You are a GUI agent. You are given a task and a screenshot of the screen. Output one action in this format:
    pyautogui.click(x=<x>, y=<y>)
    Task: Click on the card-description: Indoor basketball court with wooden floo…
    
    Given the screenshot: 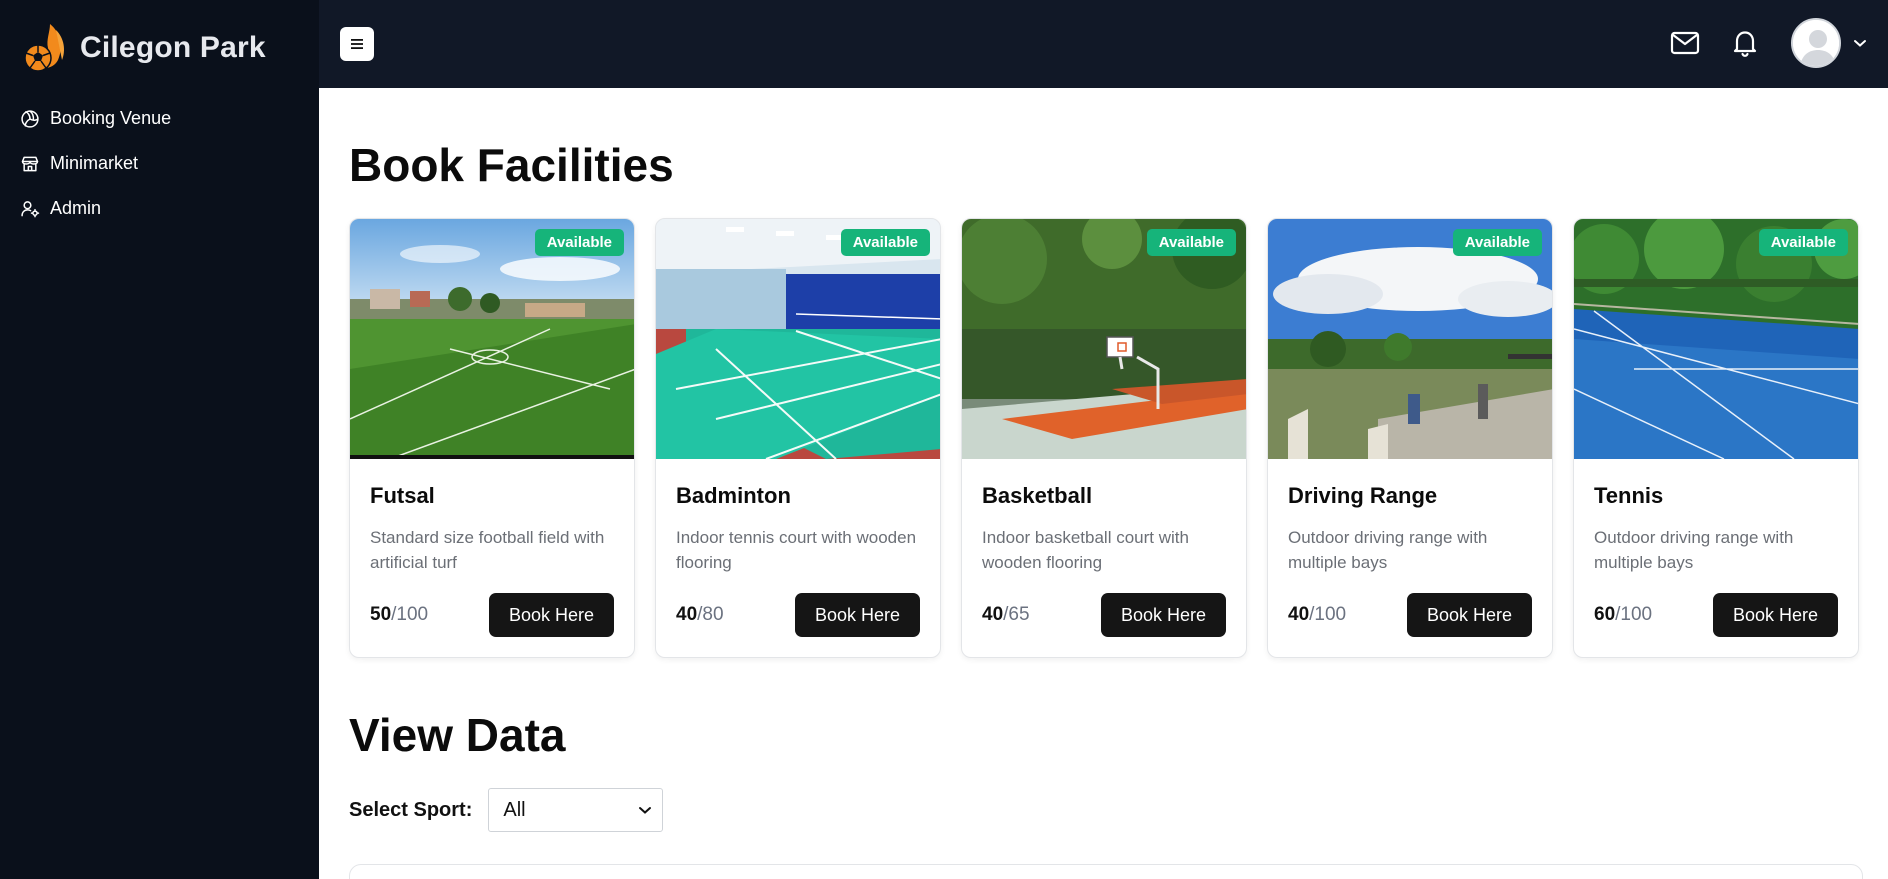 What is the action you would take?
    pyautogui.click(x=1085, y=550)
    